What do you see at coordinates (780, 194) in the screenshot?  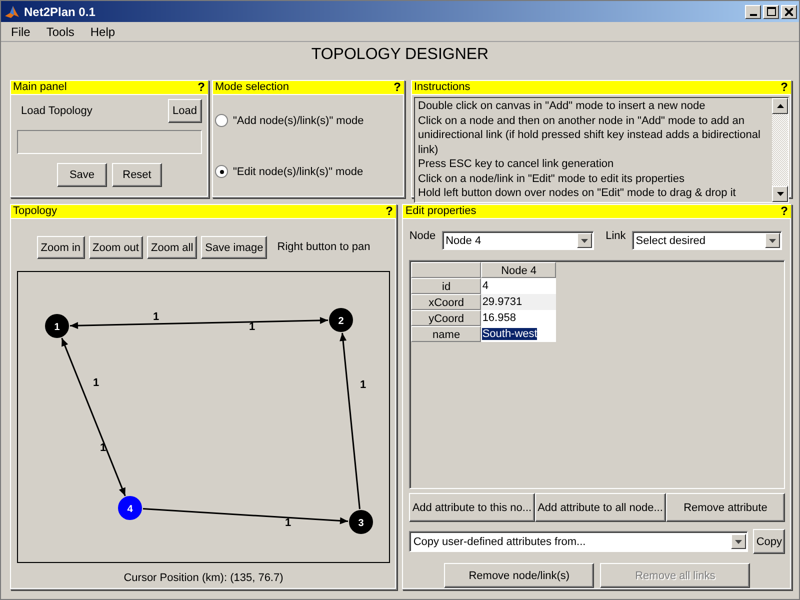 I see `scroll-down-icon` at bounding box center [780, 194].